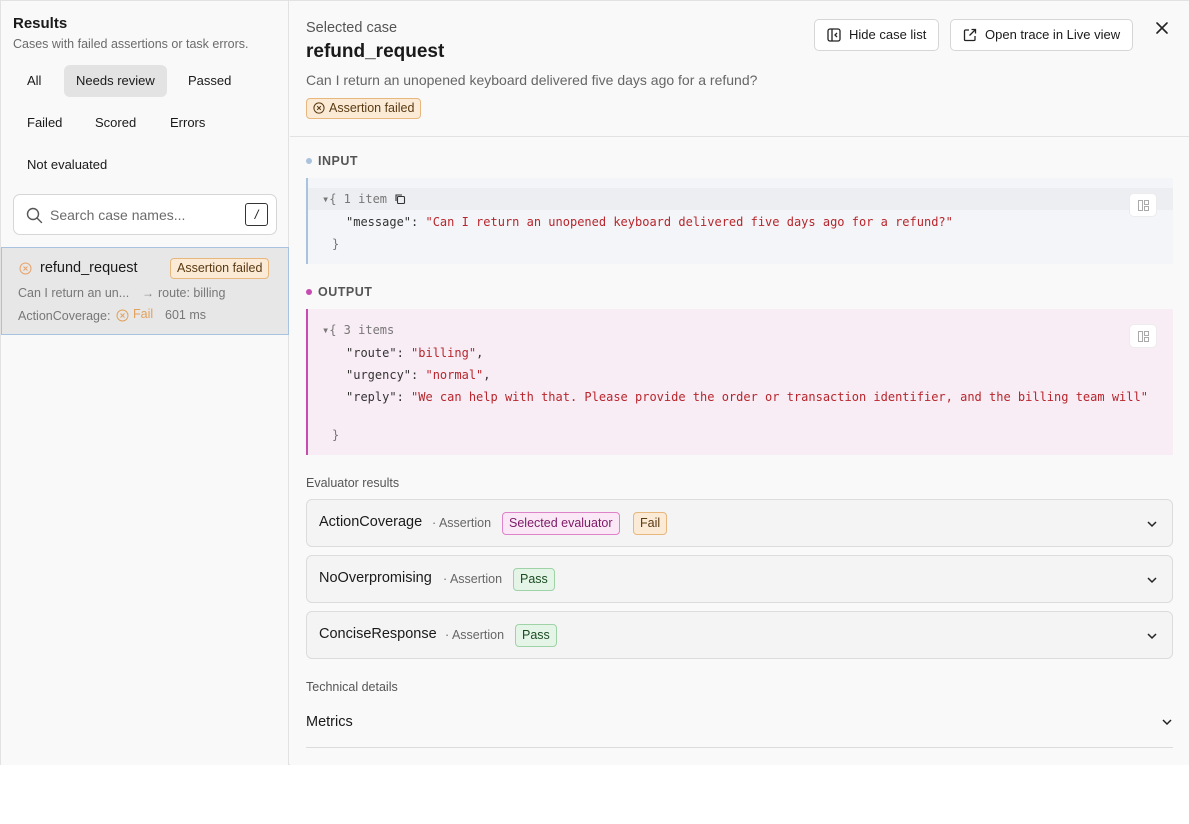  I want to click on evaluator-result-badge: Fail, so click(650, 523).